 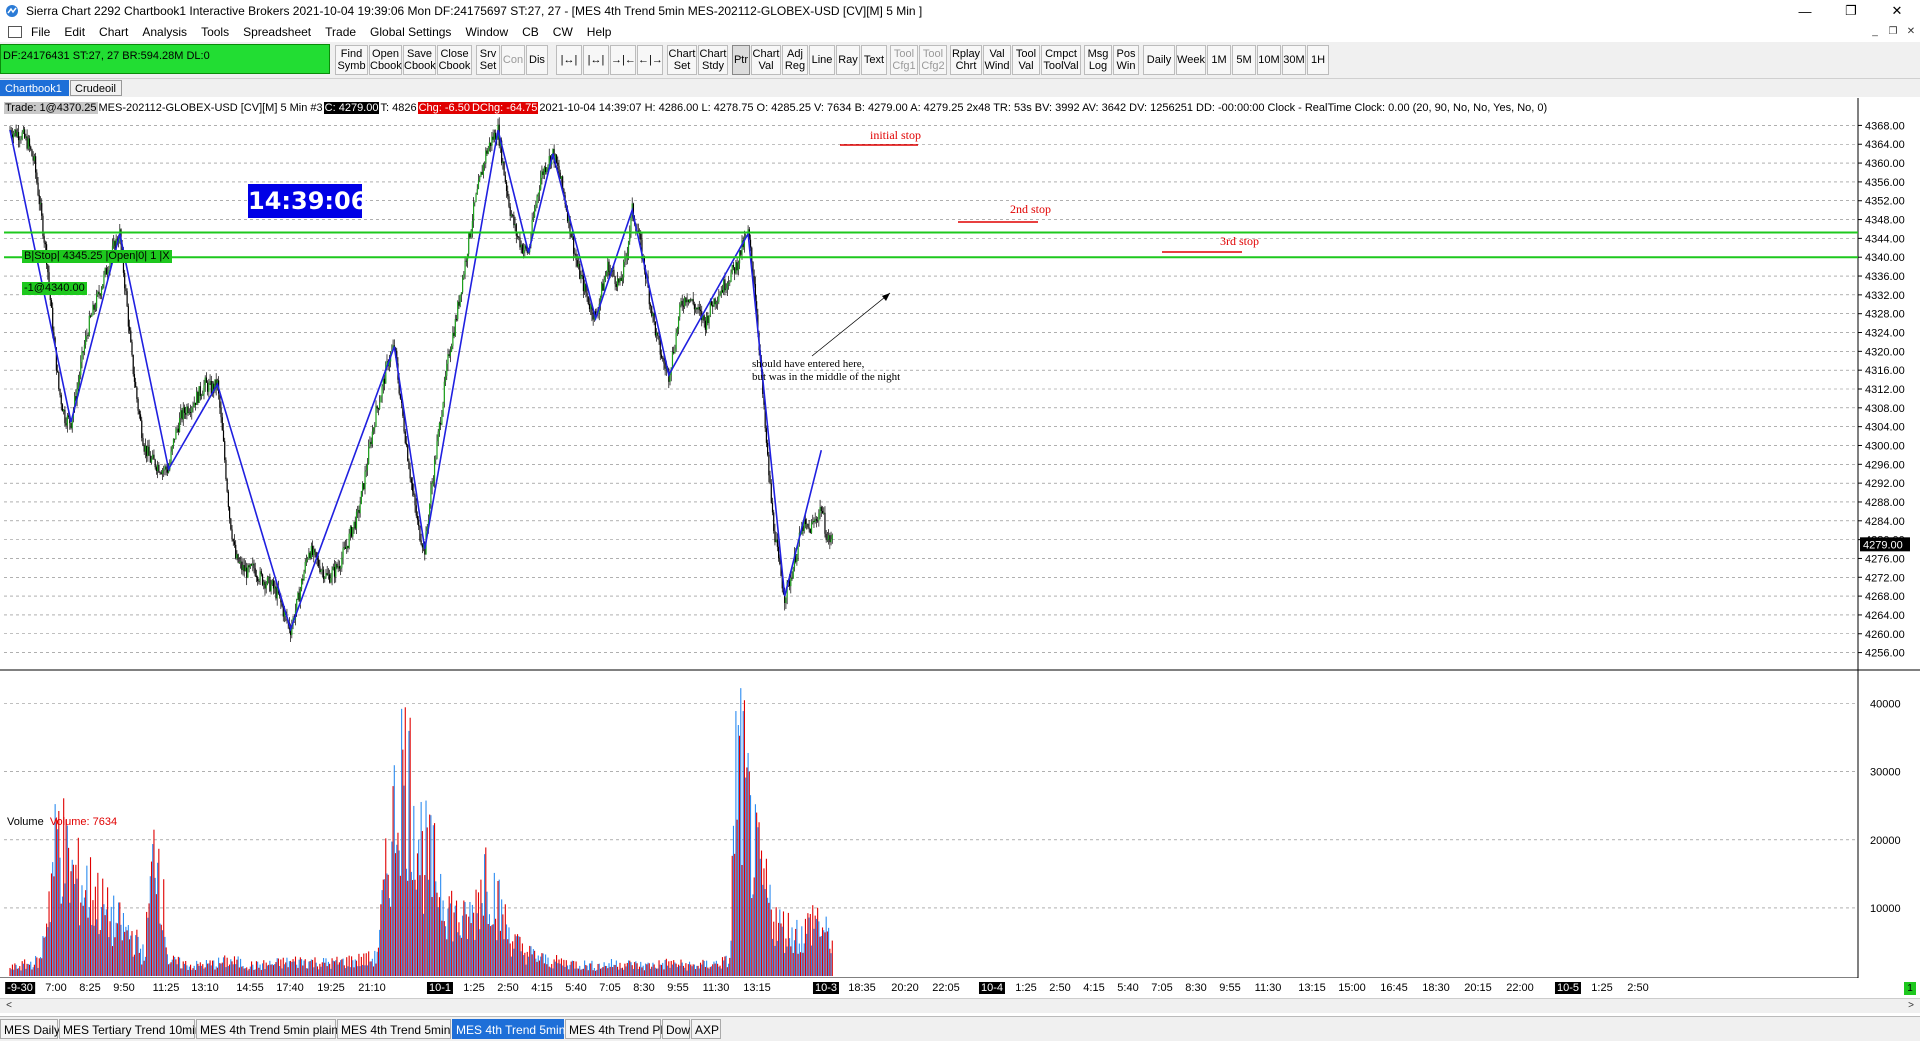 I want to click on menu-grid-icon, so click(x=15, y=32).